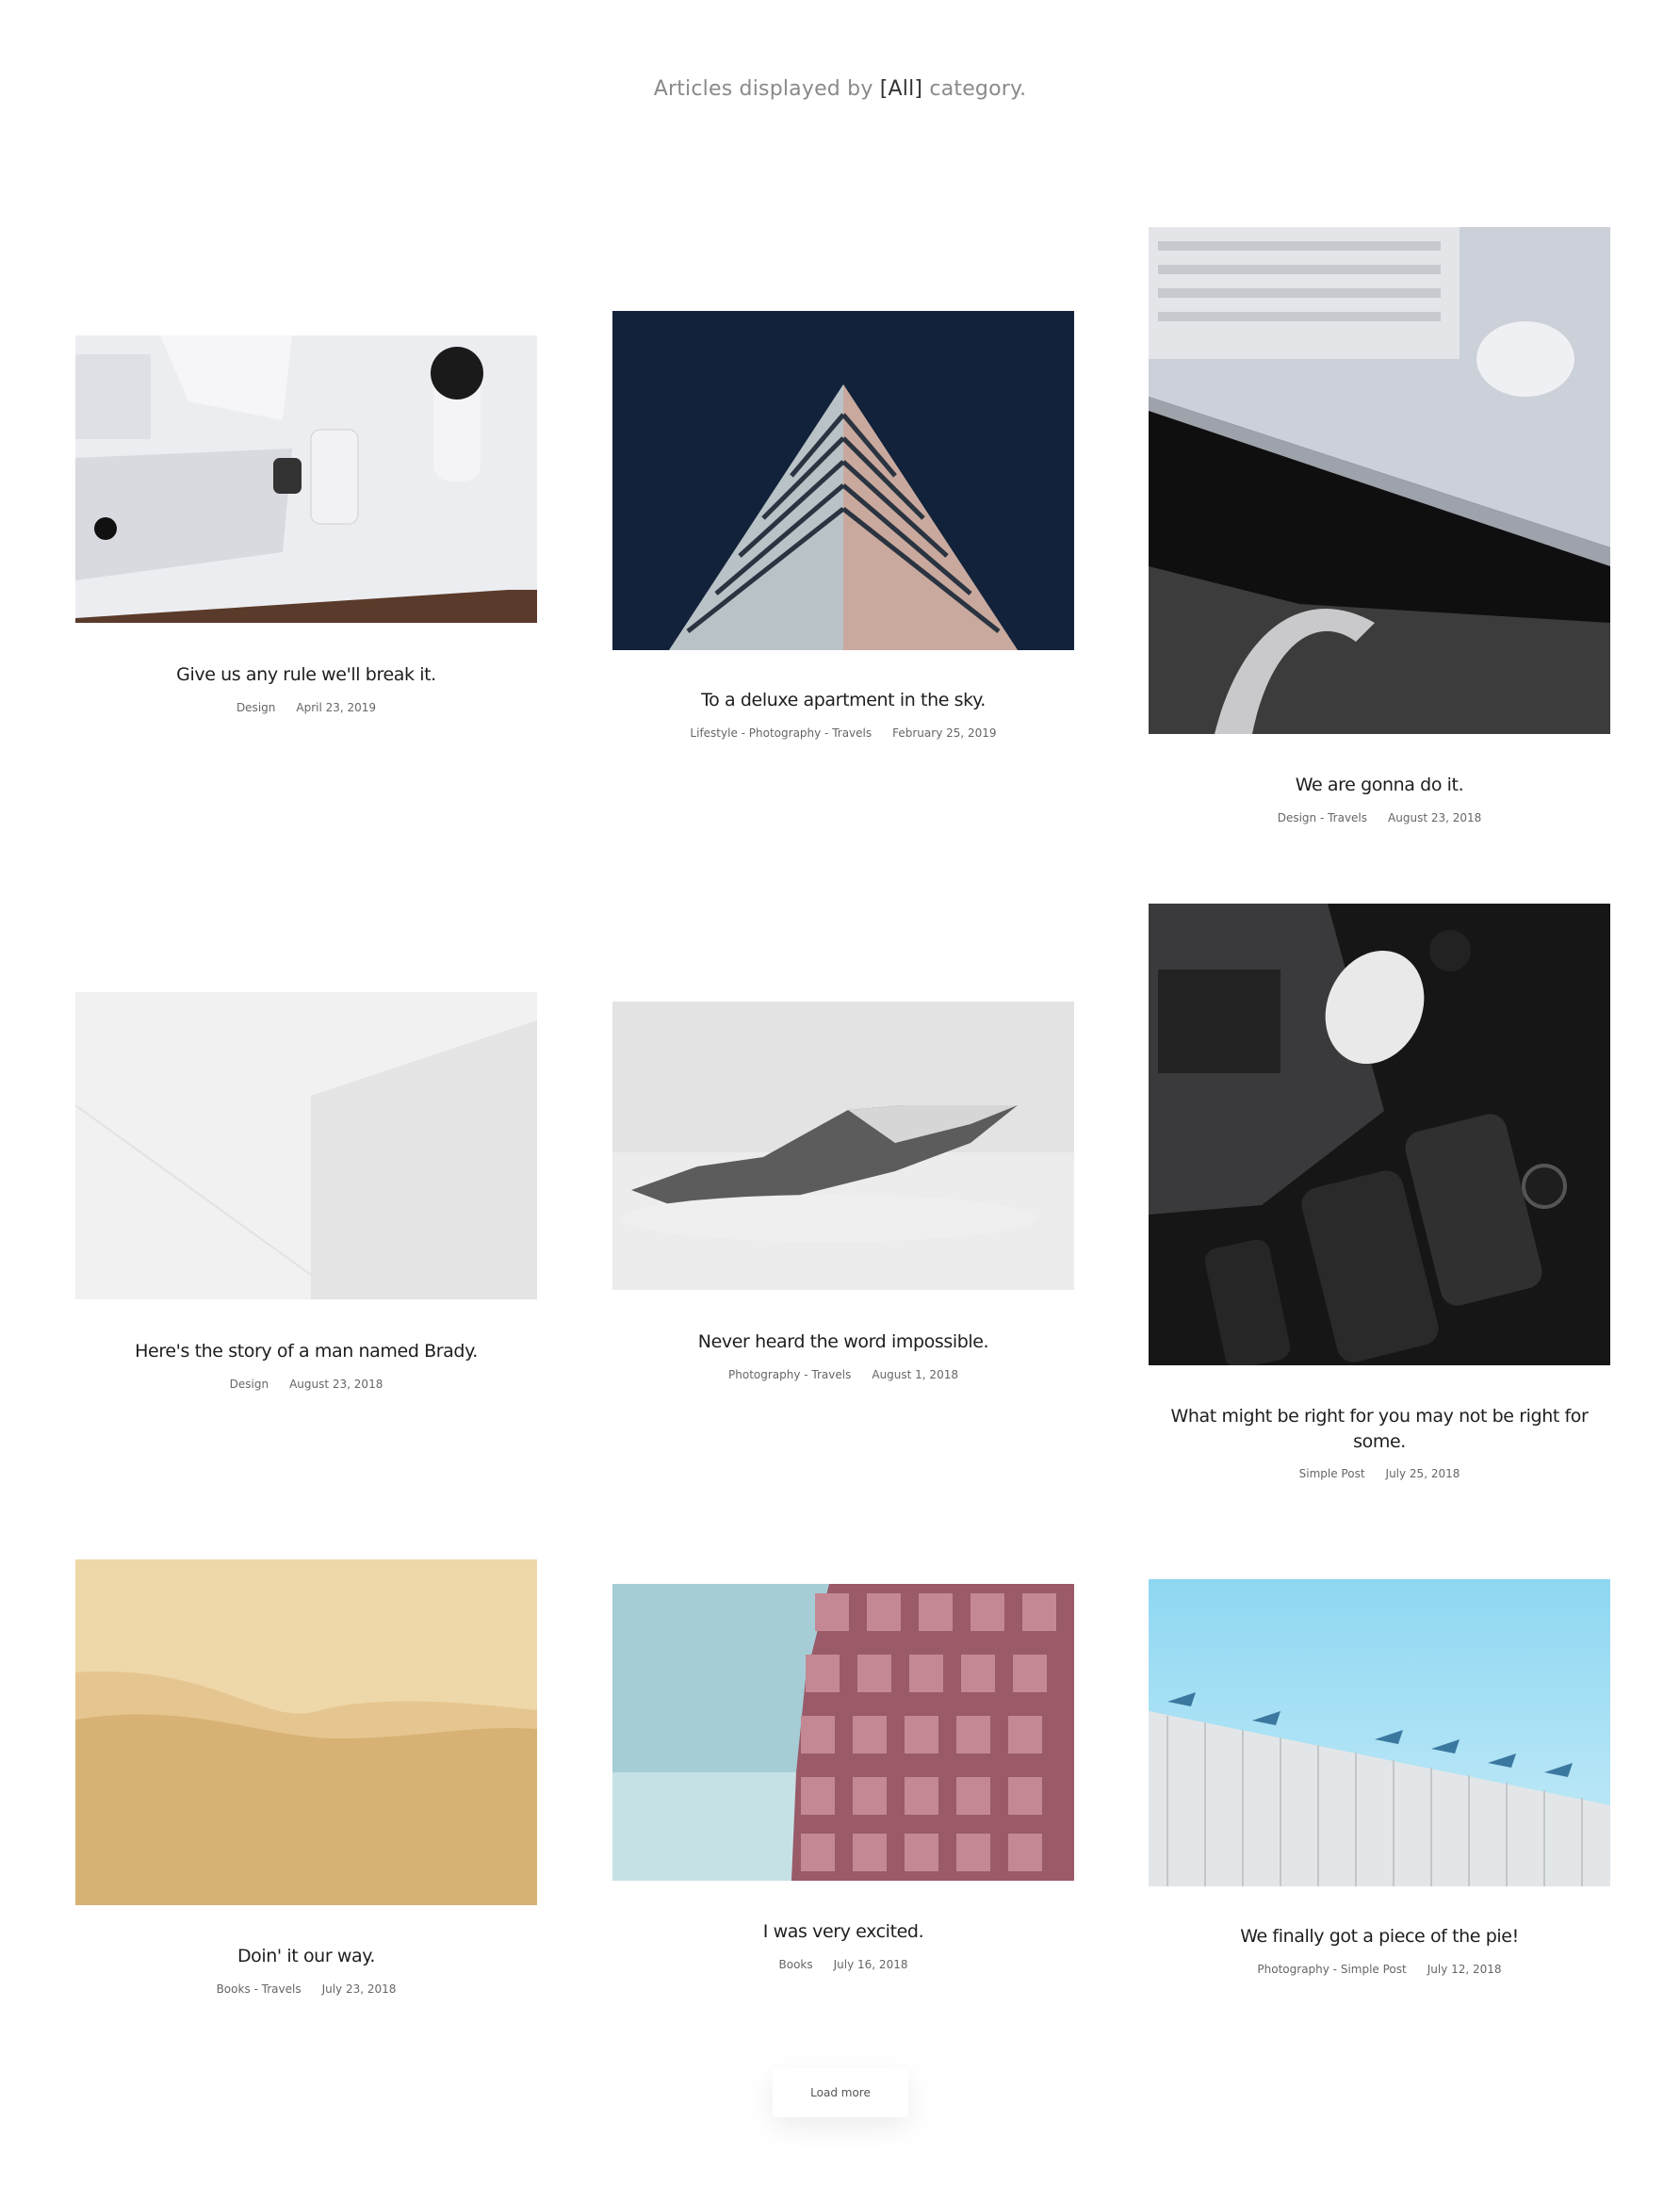 The height and width of the screenshot is (2186, 1680). Describe the element at coordinates (1379, 1937) in the screenshot. I see `article-title: We finally got a piece of the pie!` at that location.